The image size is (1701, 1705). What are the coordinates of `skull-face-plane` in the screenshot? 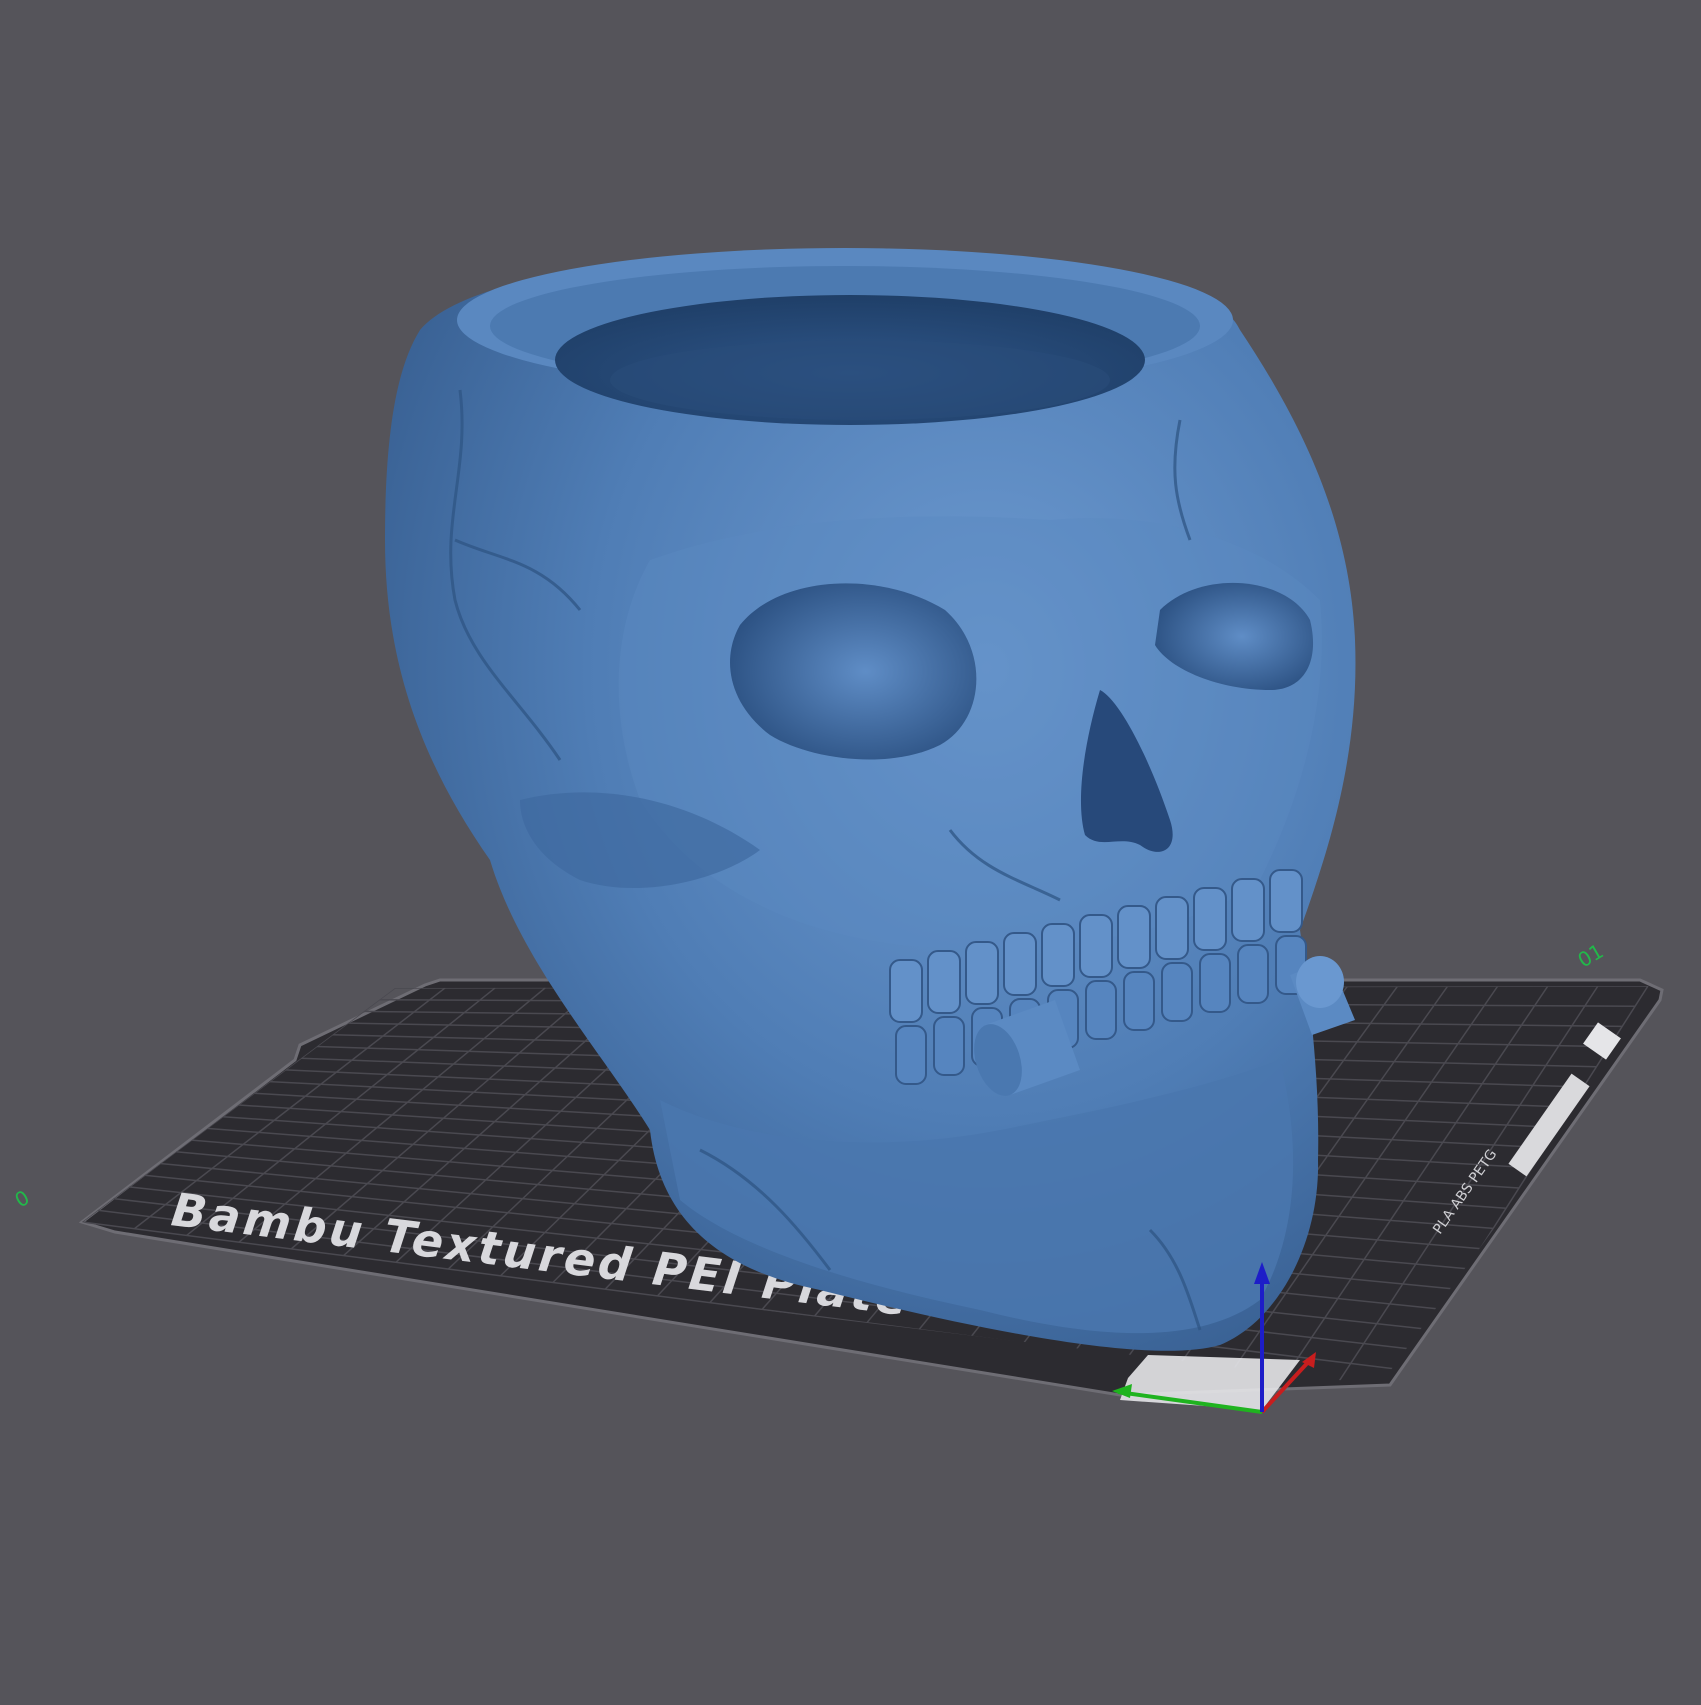 It's located at (970, 732).